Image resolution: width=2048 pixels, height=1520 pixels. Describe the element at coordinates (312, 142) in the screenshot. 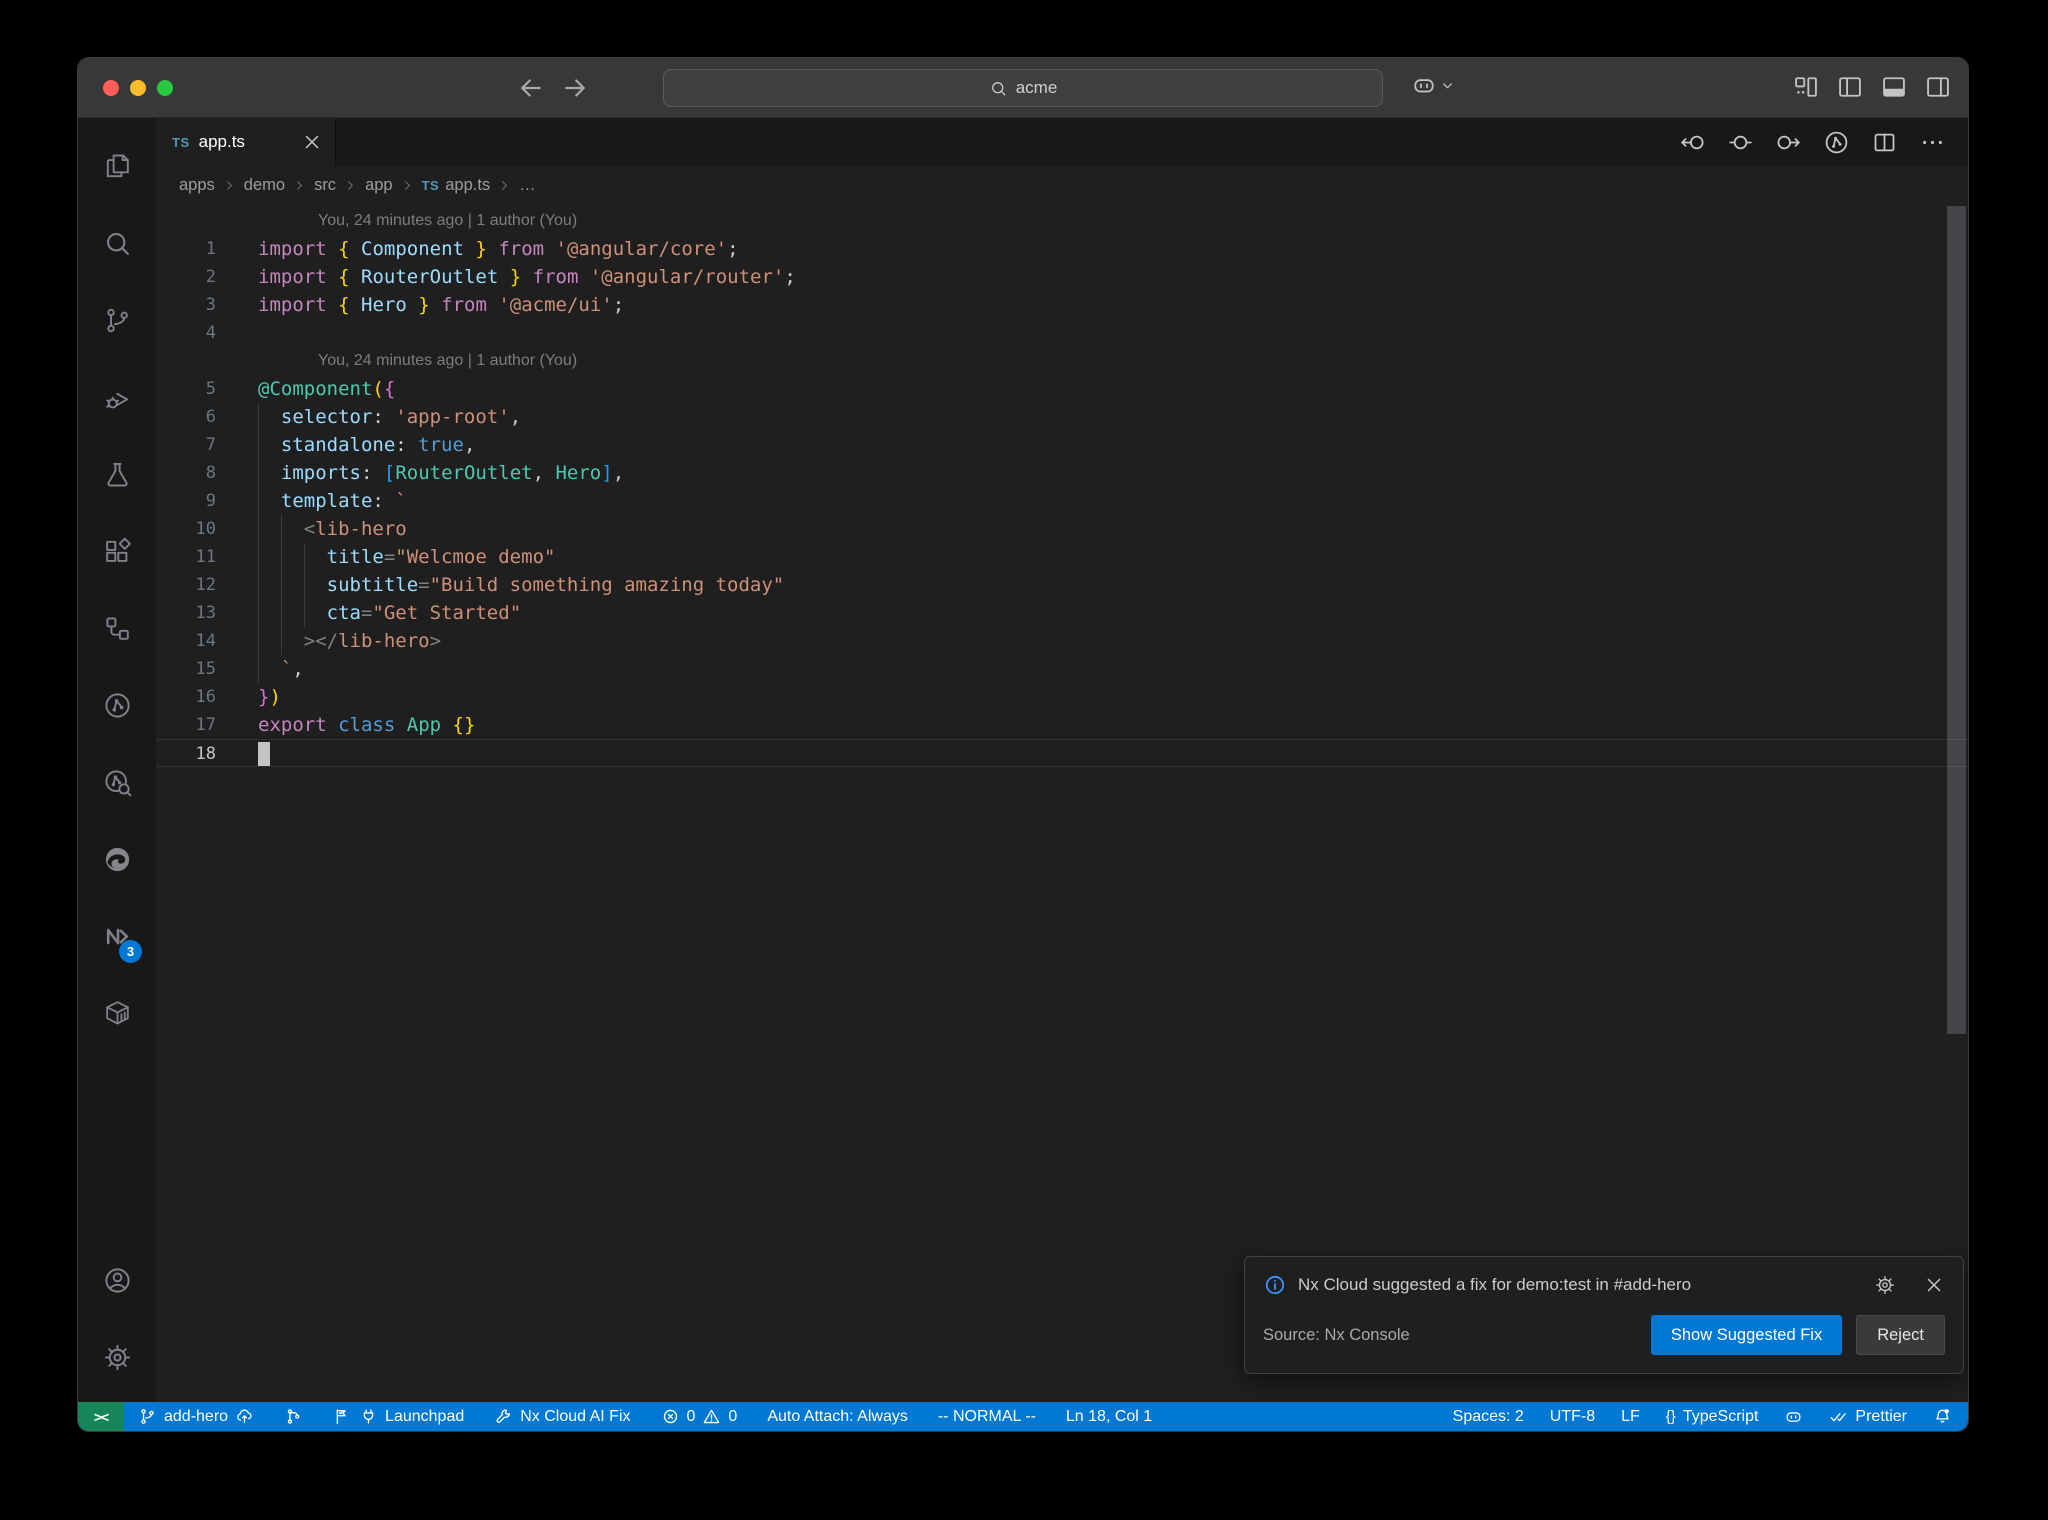

I see `close-tab-button` at that location.